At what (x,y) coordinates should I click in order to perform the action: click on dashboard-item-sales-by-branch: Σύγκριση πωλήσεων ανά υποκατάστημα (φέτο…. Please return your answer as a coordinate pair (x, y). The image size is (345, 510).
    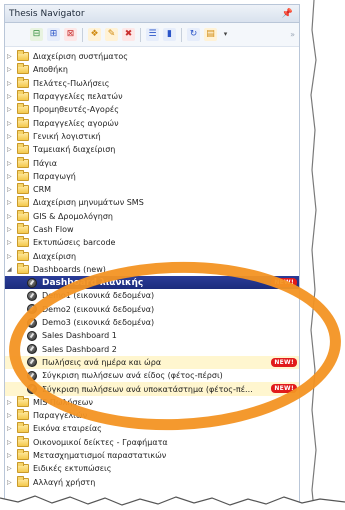
    Looking at the image, I should click on (152, 389).